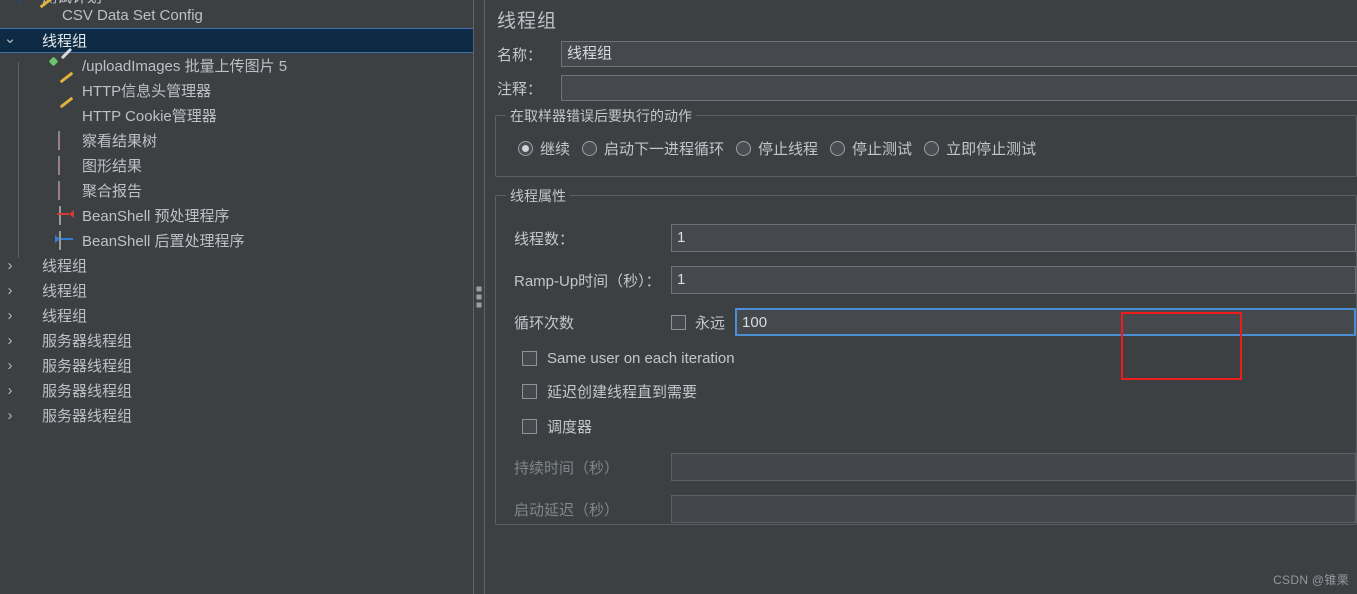  I want to click on tree-item-label: 聚合报告, so click(112, 191).